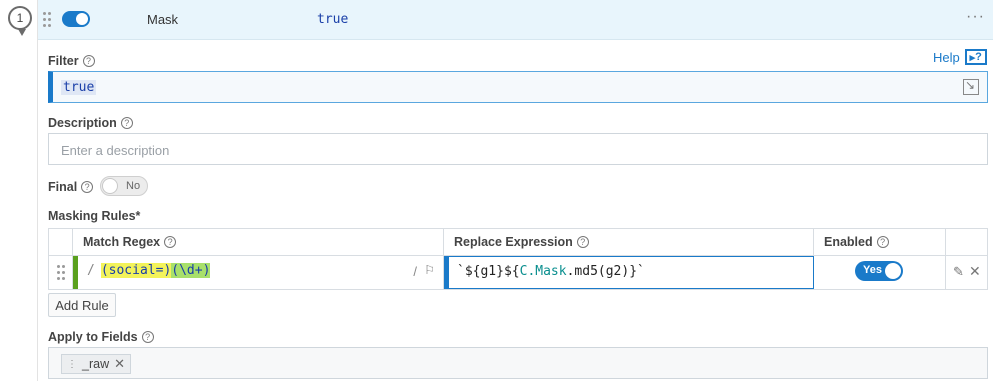  Describe the element at coordinates (191, 270) in the screenshot. I see `regex-group-2: (\d+)` at that location.